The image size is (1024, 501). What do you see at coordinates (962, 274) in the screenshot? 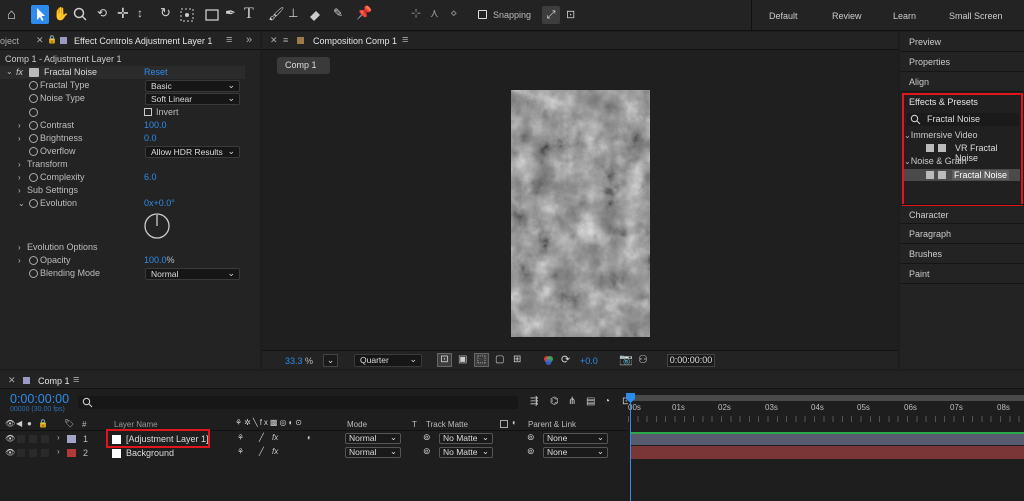
I see `panel-paint: Paint` at bounding box center [962, 274].